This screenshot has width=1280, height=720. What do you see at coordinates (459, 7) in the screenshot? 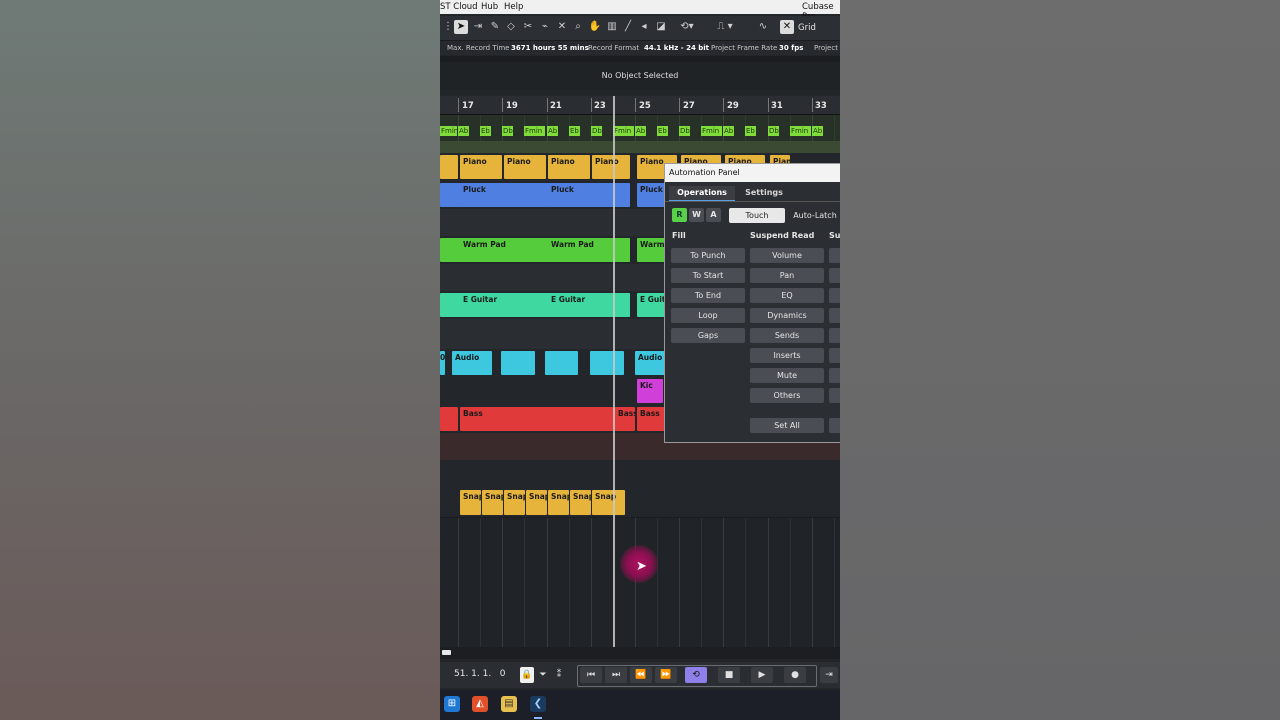
I see `menu-vst-cloud: ST Cloud` at bounding box center [459, 7].